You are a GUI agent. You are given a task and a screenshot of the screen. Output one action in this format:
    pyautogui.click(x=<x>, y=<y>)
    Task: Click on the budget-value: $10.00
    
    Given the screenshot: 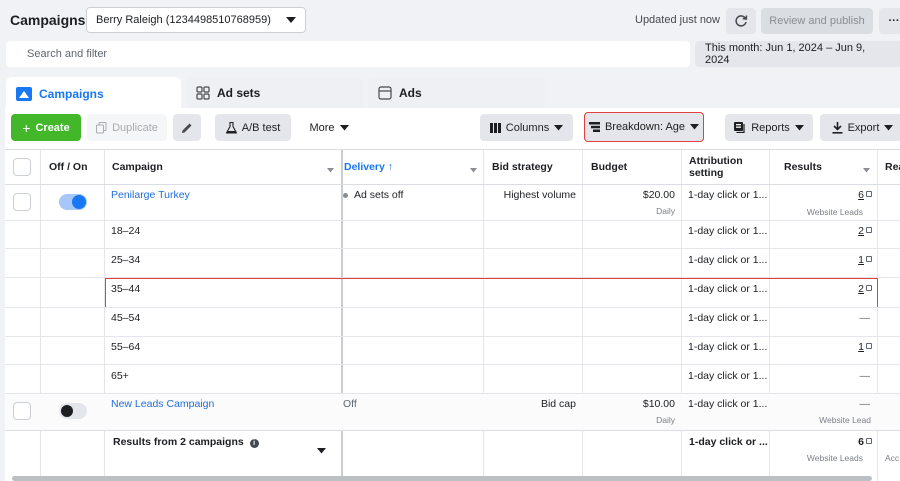 What is the action you would take?
    pyautogui.click(x=658, y=404)
    